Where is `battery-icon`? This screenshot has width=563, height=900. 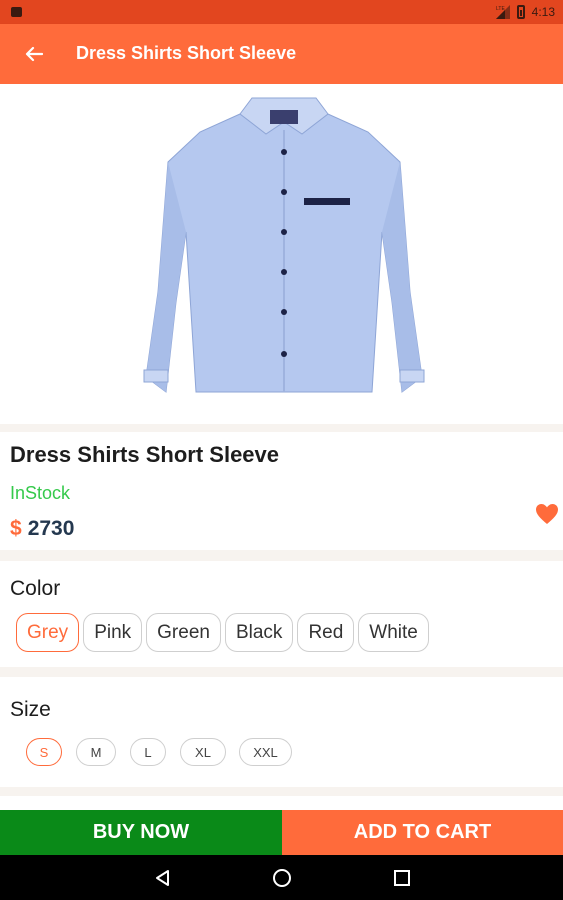 battery-icon is located at coordinates (520, 12).